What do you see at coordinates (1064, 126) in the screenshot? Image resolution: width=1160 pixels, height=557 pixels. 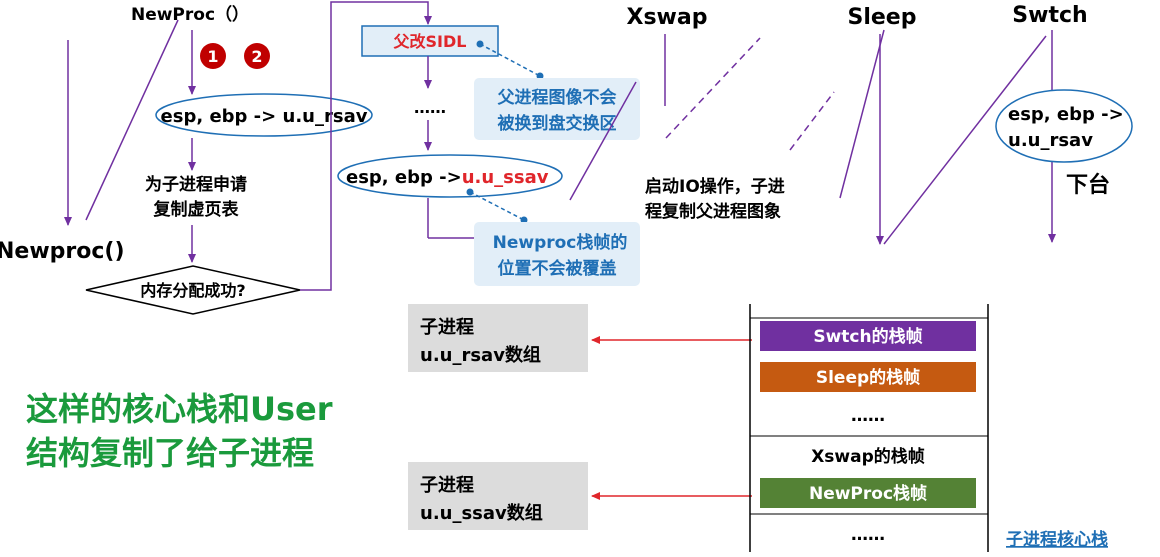 I see `swtch-save-ellipse` at bounding box center [1064, 126].